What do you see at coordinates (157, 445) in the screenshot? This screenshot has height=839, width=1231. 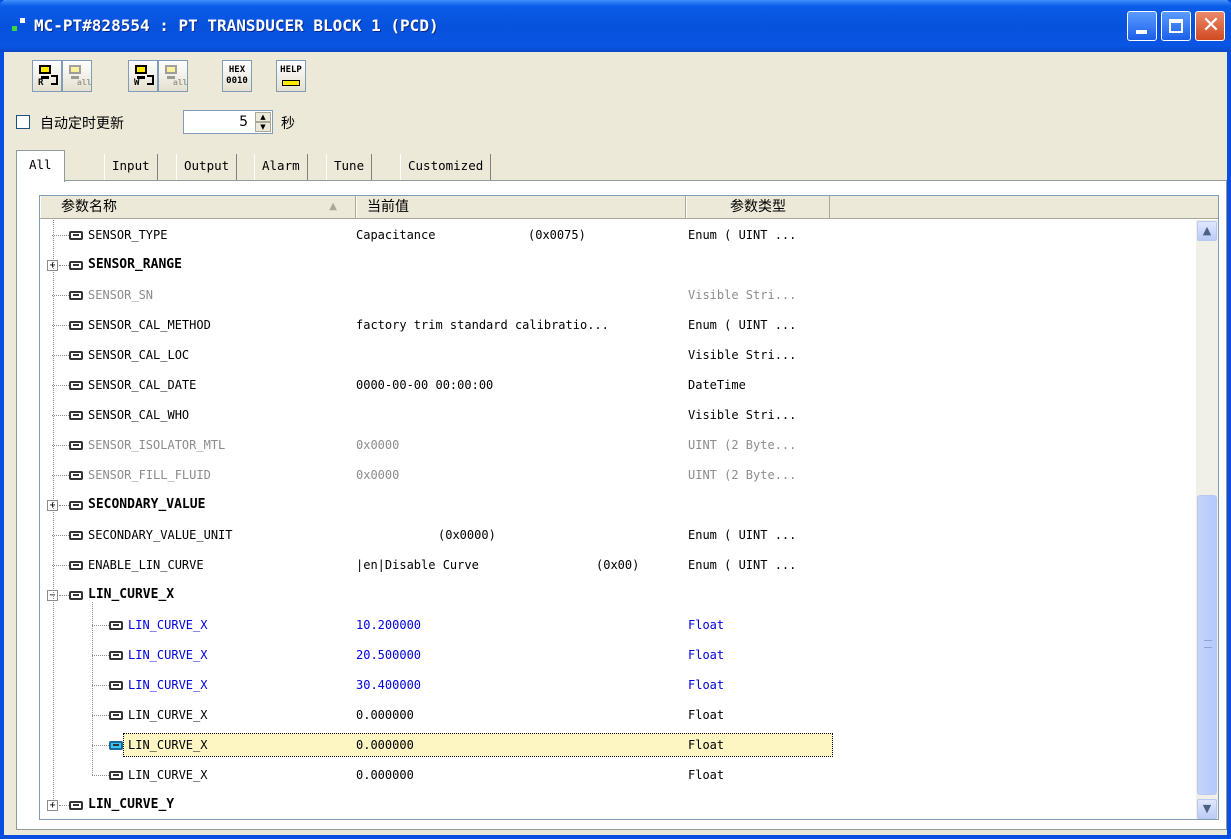 I see `parameter-name: SENSOR_ISOLATOR_MTL` at bounding box center [157, 445].